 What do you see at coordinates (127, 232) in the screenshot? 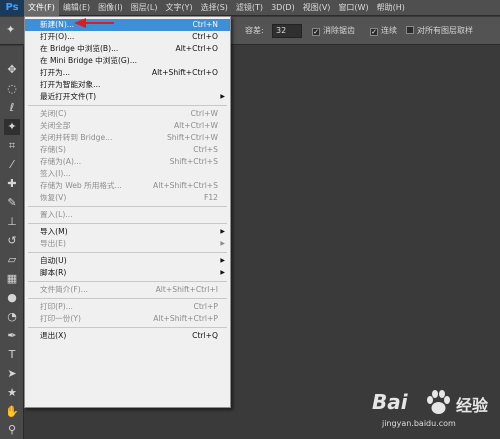
I see `file-menu-item: 导入(M) ▶` at bounding box center [127, 232].